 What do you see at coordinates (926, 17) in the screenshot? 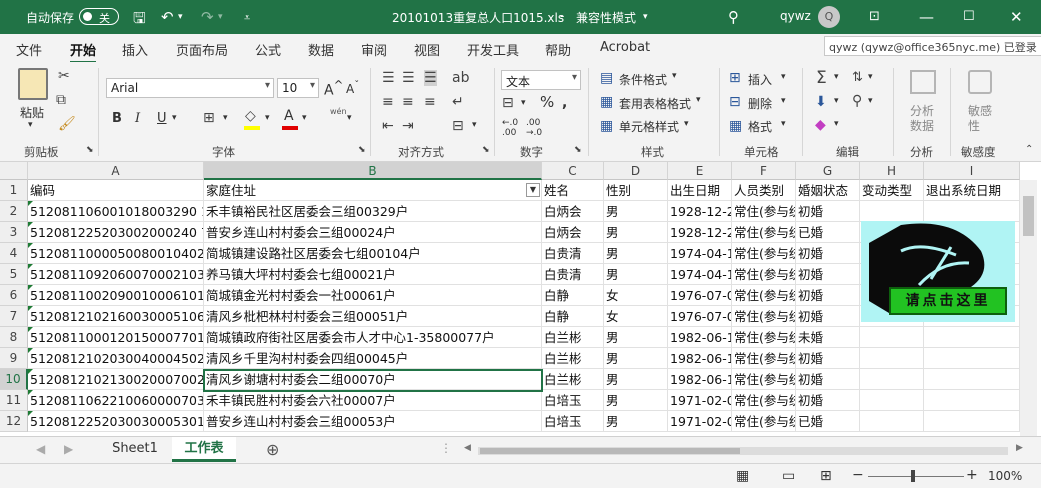
I see `minimize-icon: —` at bounding box center [926, 17].